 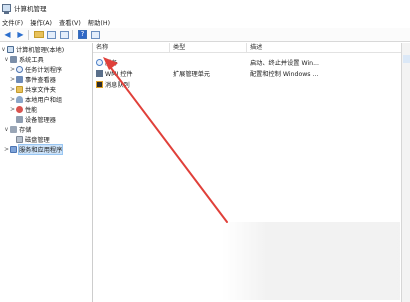 What do you see at coordinates (405, 172) in the screenshot?
I see `actions-pane` at bounding box center [405, 172].